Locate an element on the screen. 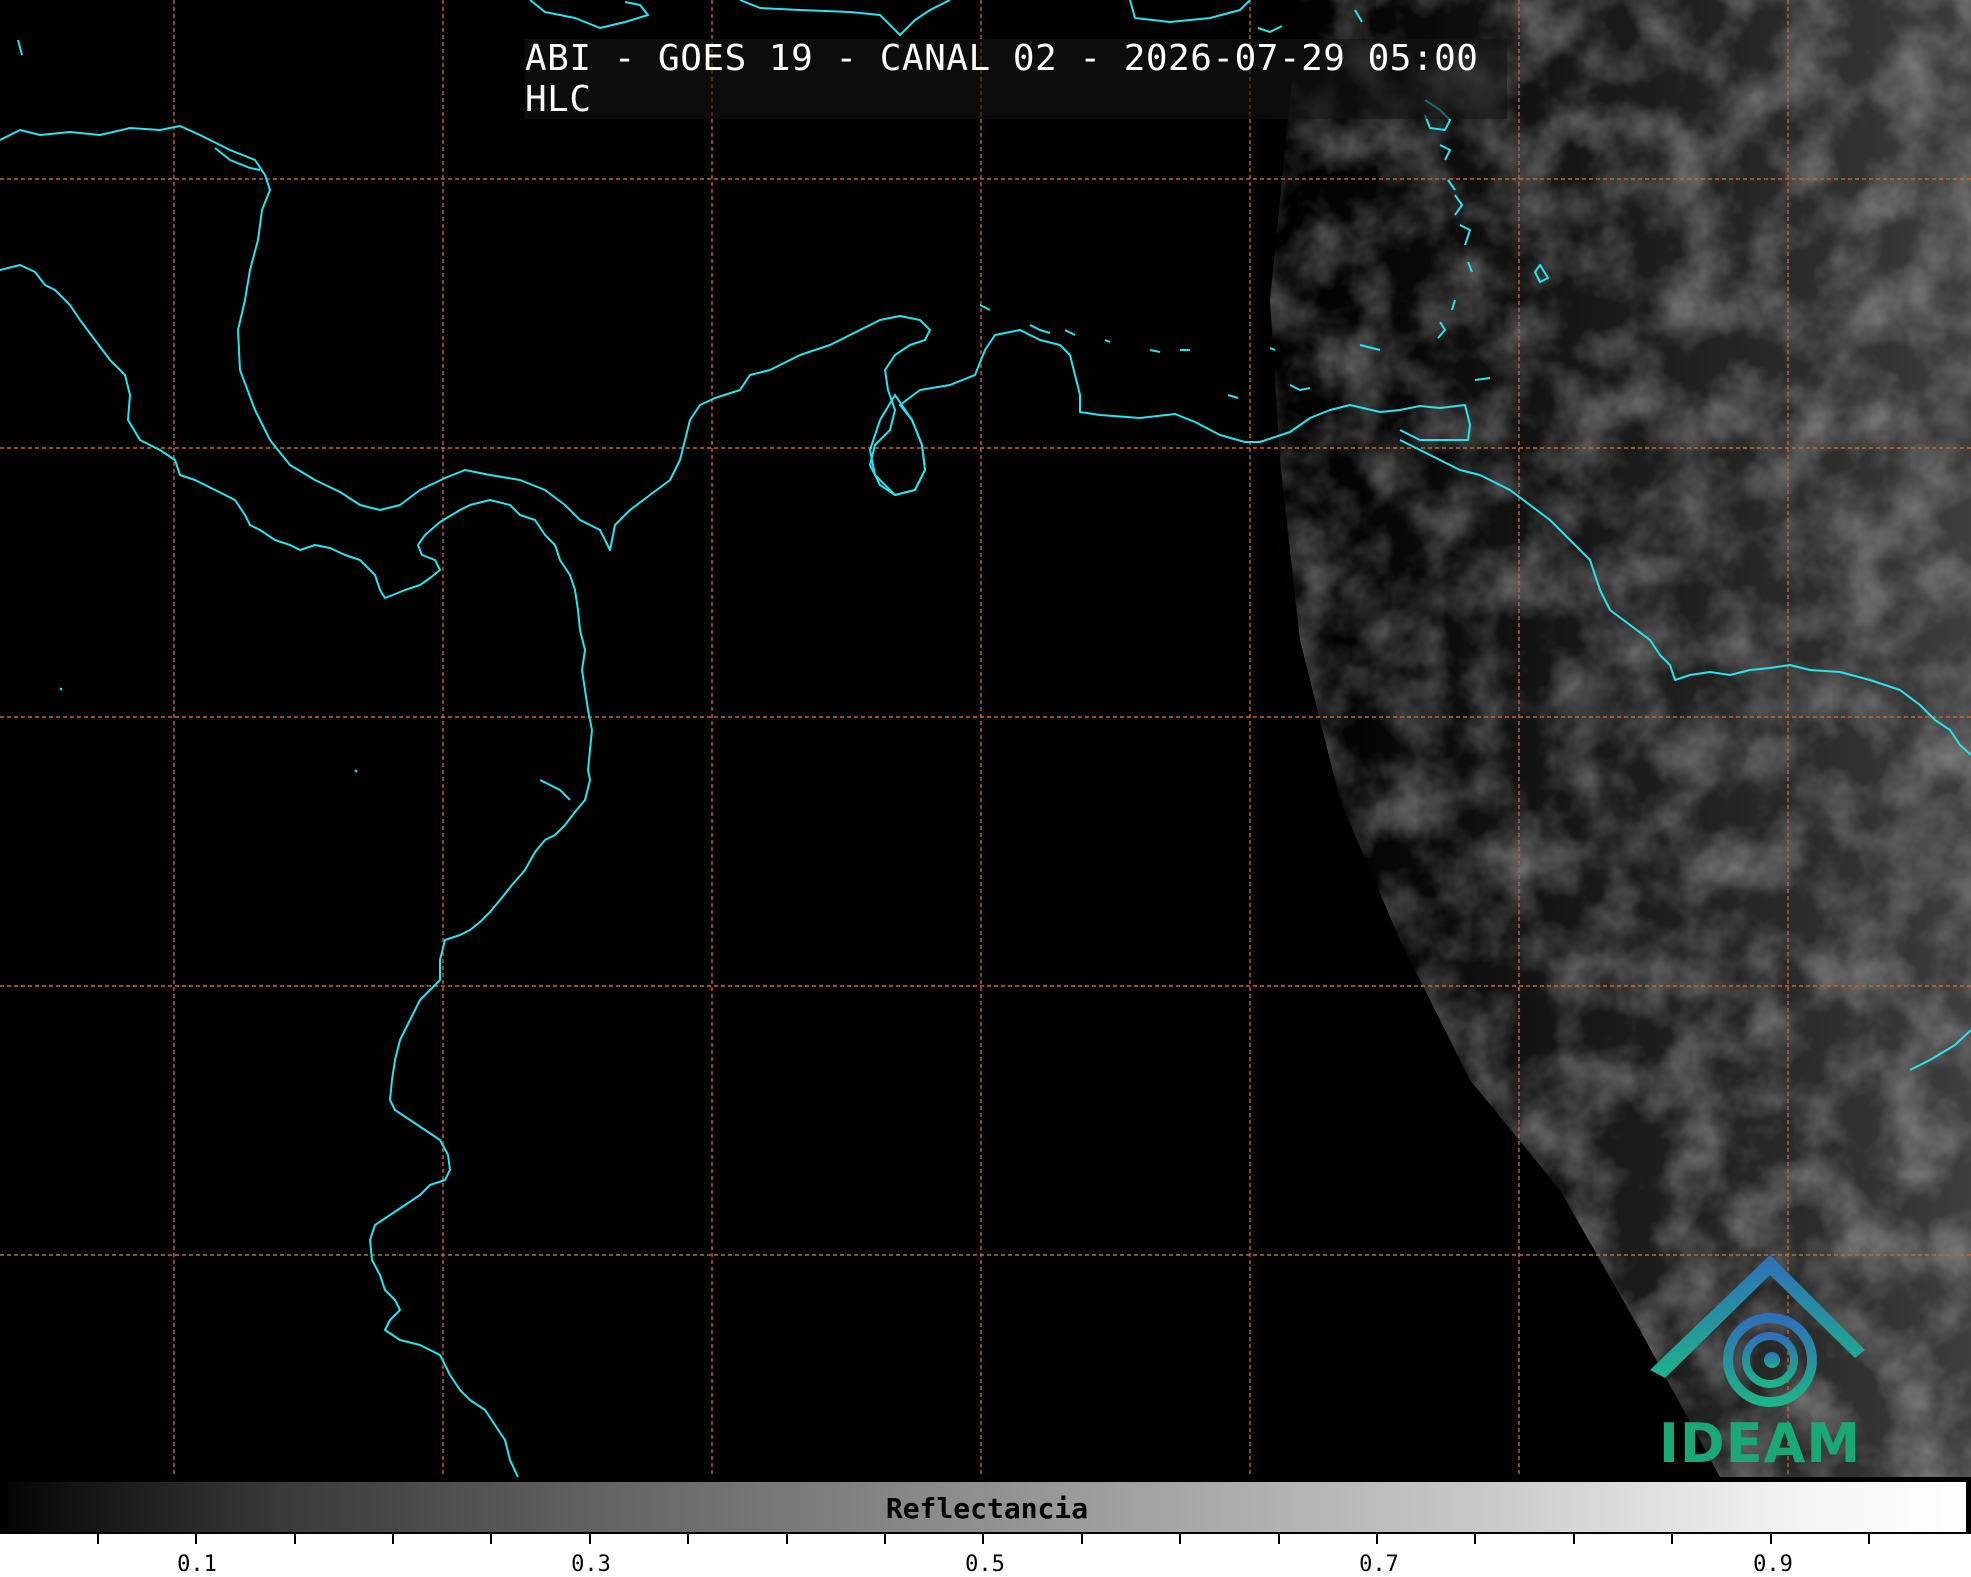 The height and width of the screenshot is (1577, 1971). colorbar-axis: 0.1 0.3 0.5 0.7 0.9 is located at coordinates (985, 1555).